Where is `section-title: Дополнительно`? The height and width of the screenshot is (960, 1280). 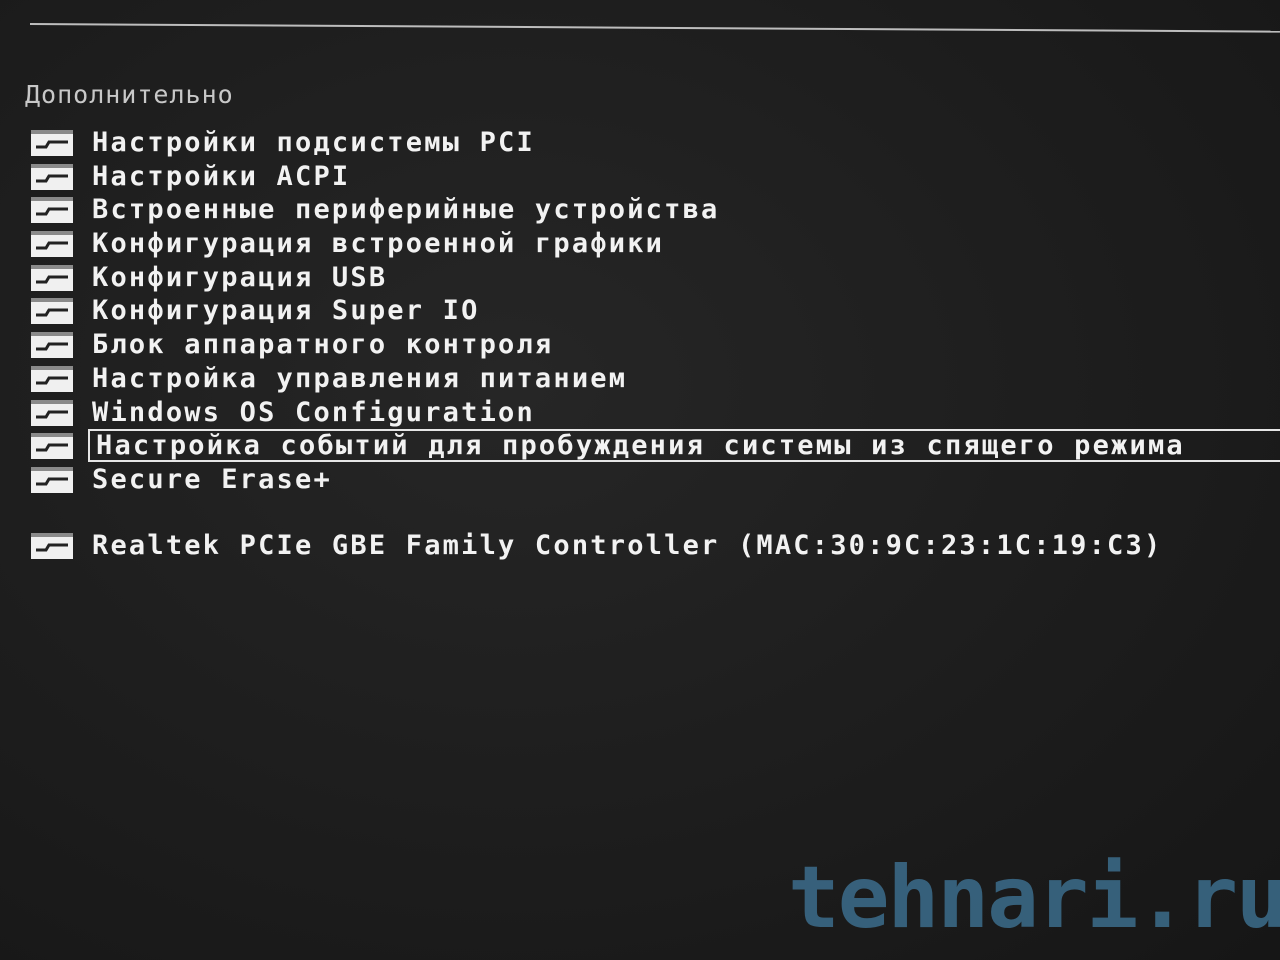 section-title: Дополнительно is located at coordinates (129, 94).